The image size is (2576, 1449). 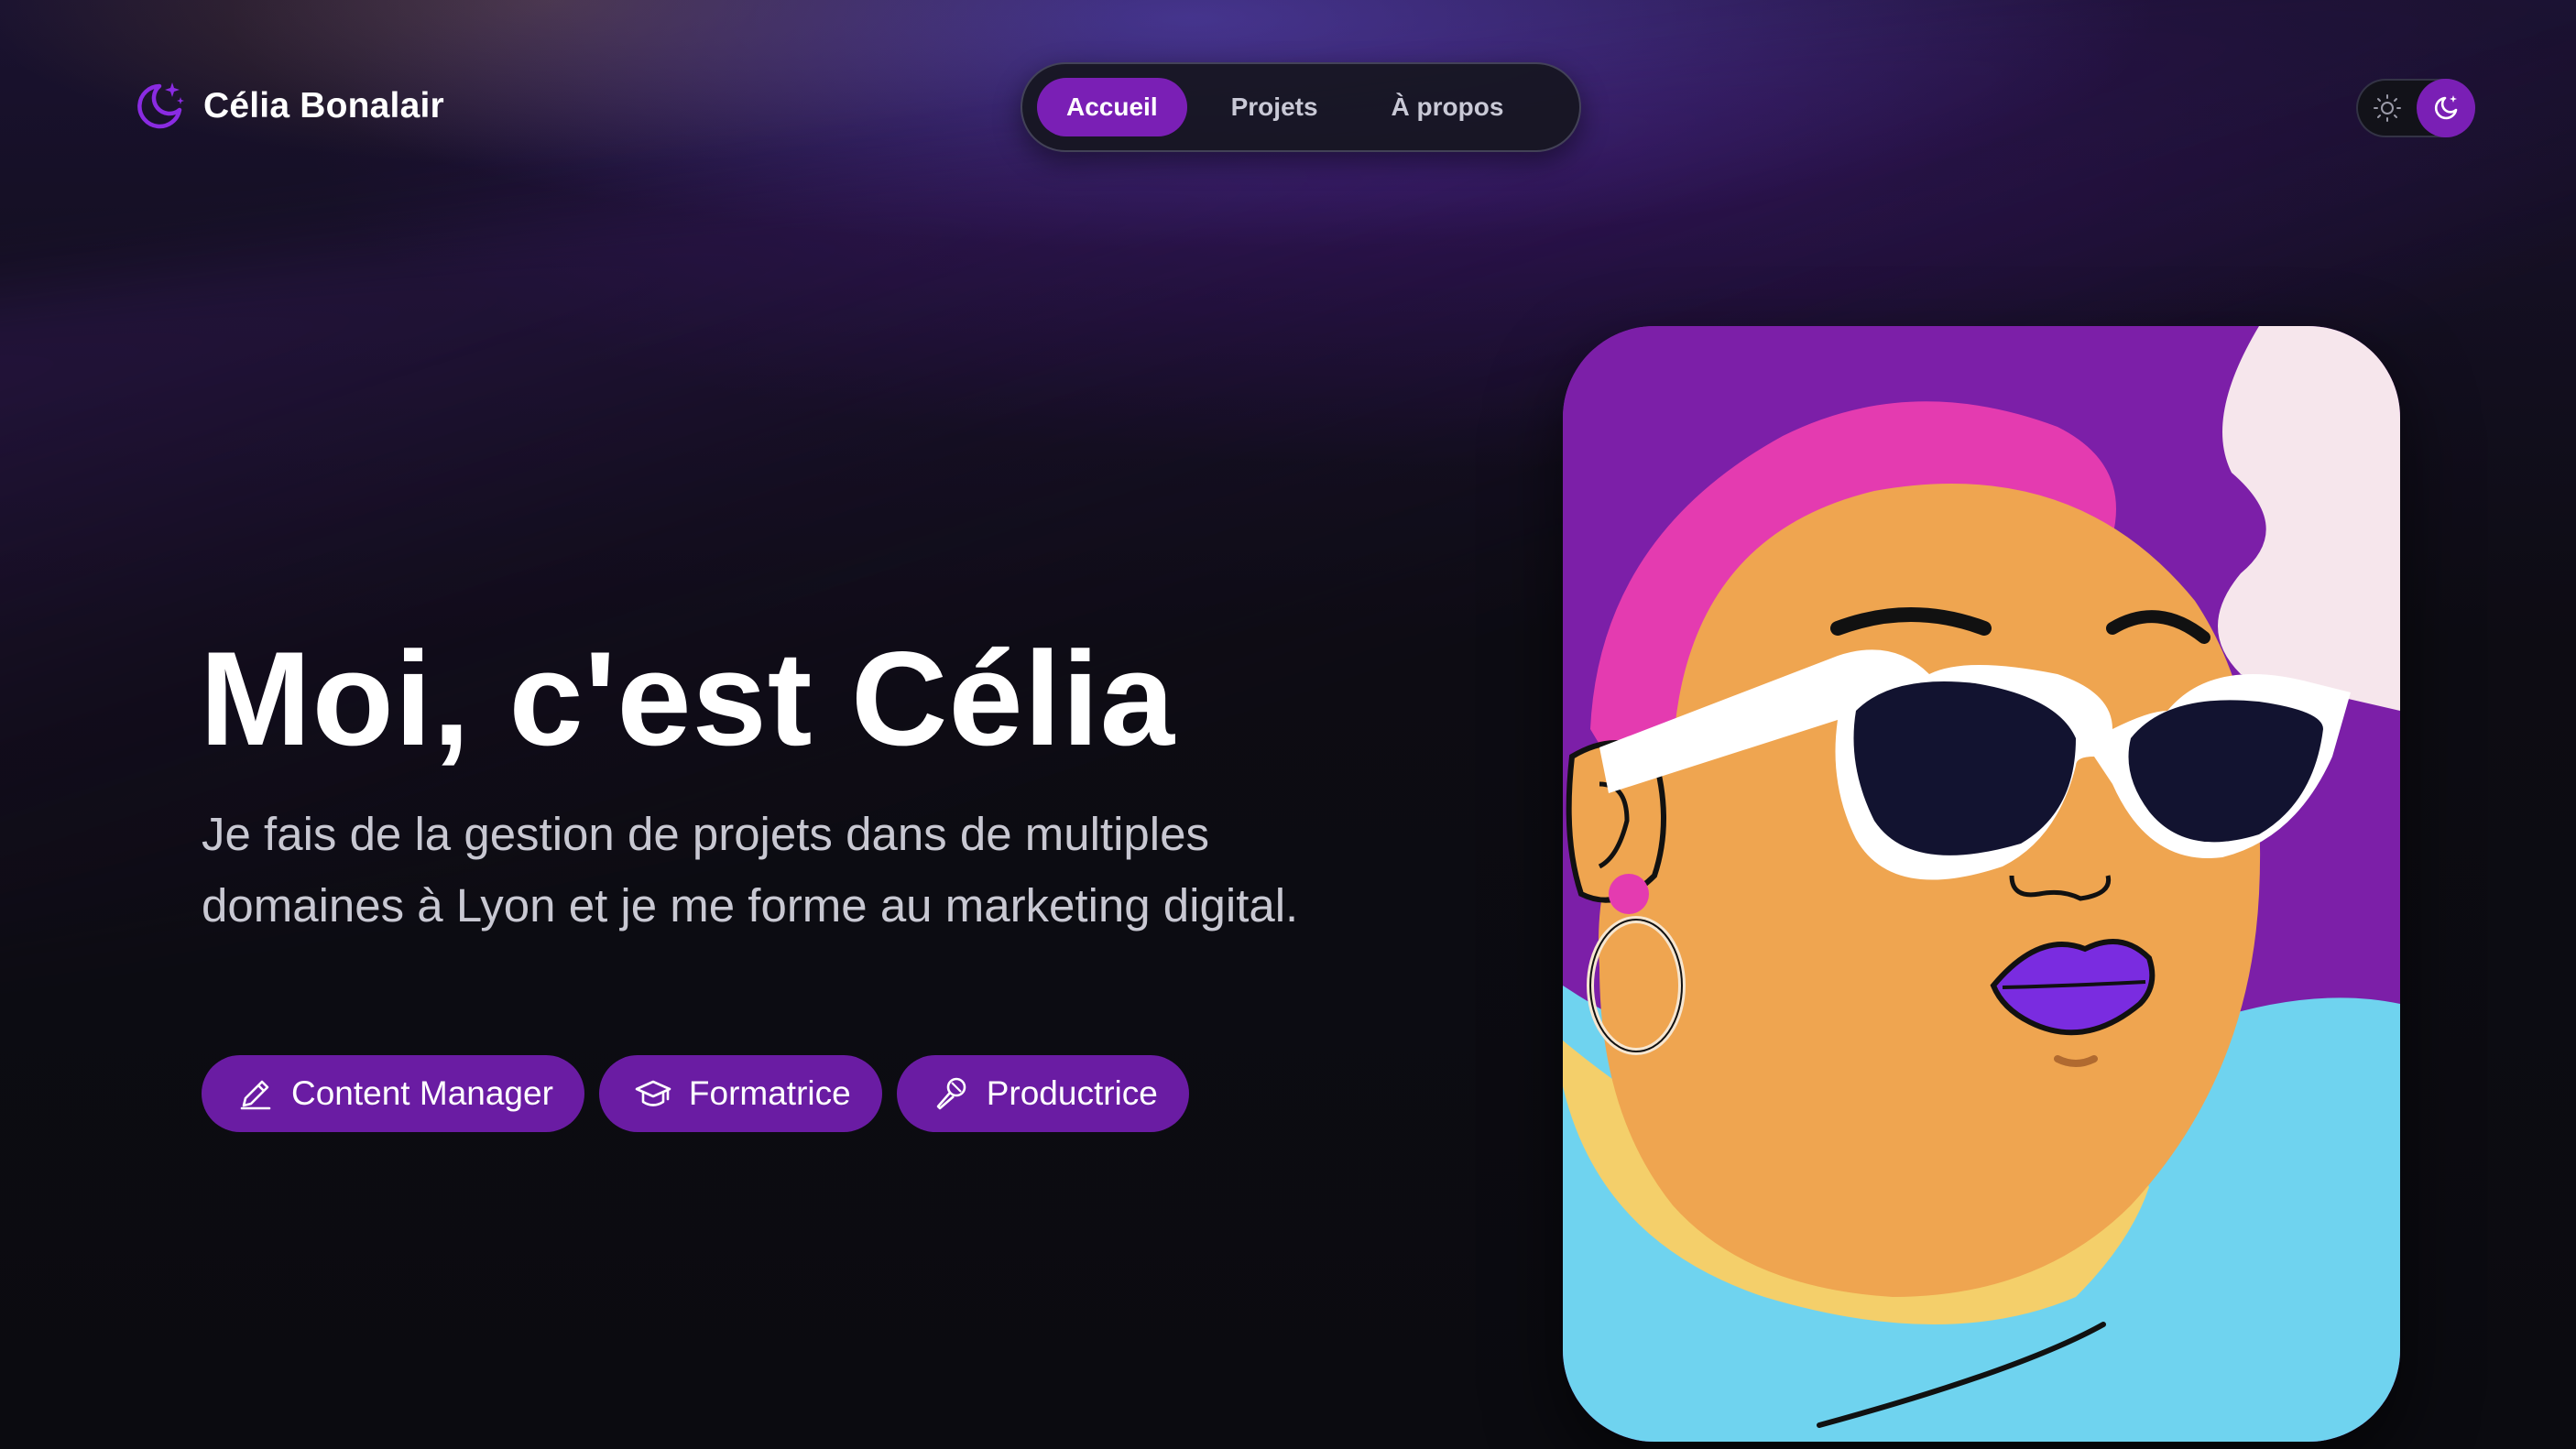 I want to click on tag-label: Content Manager, so click(x=422, y=1093).